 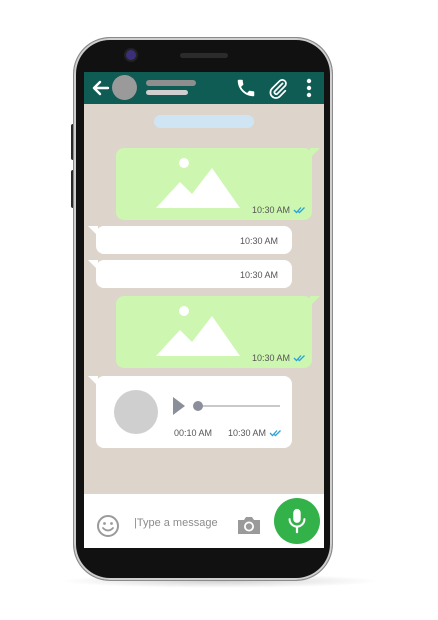 What do you see at coordinates (204, 55) in the screenshot?
I see `earpiece-speaker` at bounding box center [204, 55].